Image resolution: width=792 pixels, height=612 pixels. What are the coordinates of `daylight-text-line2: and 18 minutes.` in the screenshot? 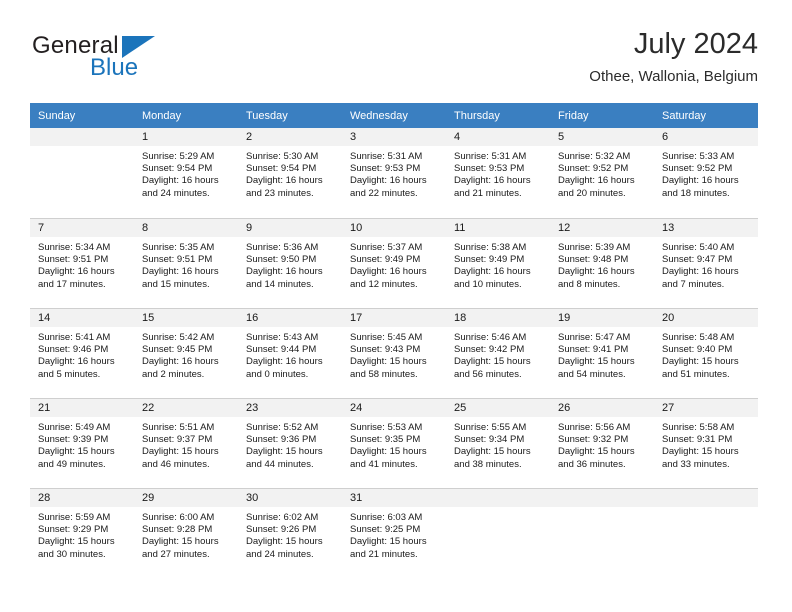 It's located at (696, 193).